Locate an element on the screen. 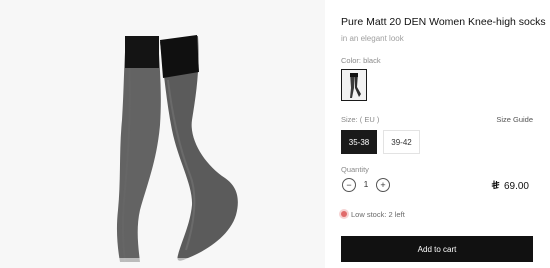 The height and width of the screenshot is (268, 550). quantity-label: Quantity is located at coordinates (355, 169).